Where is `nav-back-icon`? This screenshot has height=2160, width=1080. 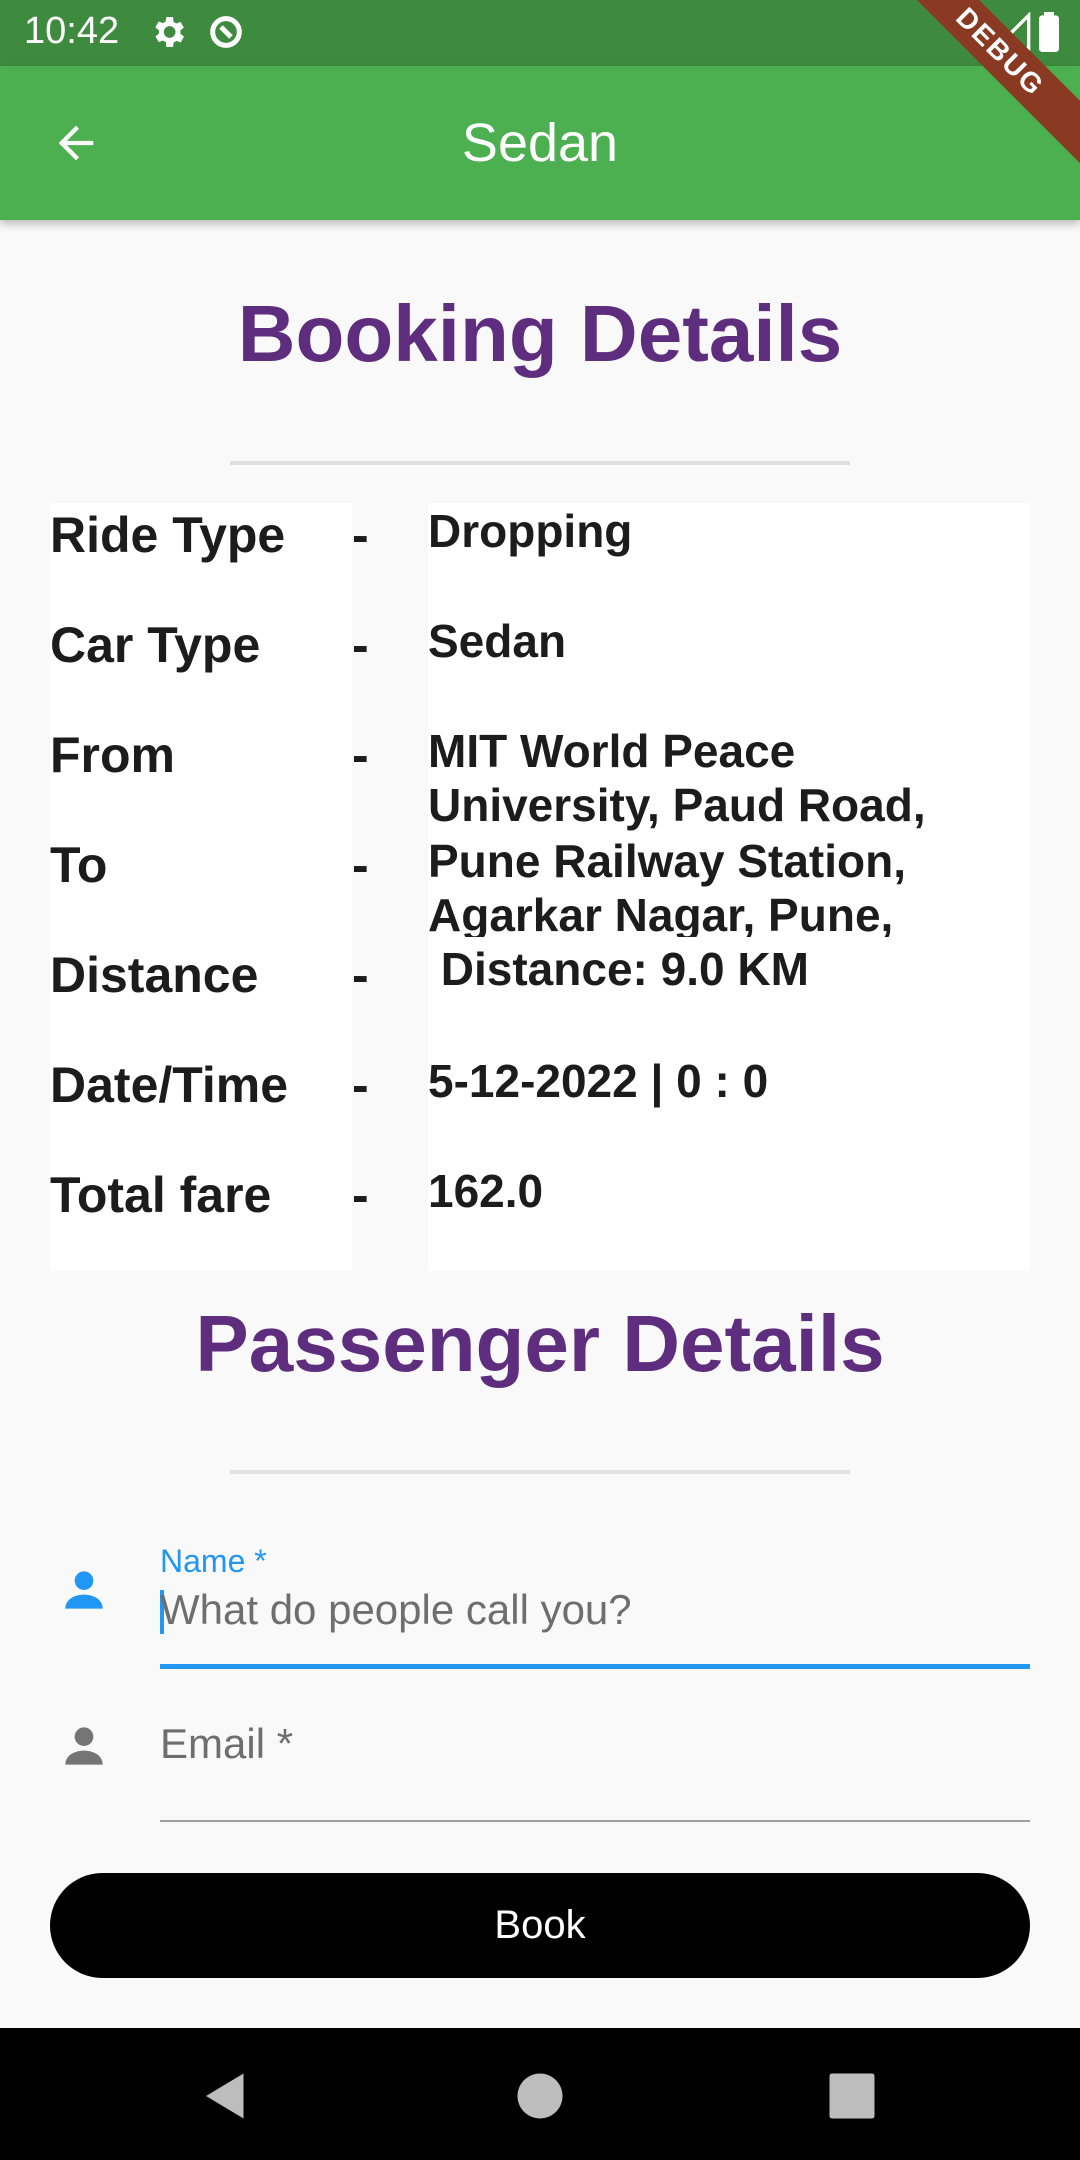
nav-back-icon is located at coordinates (226, 2096).